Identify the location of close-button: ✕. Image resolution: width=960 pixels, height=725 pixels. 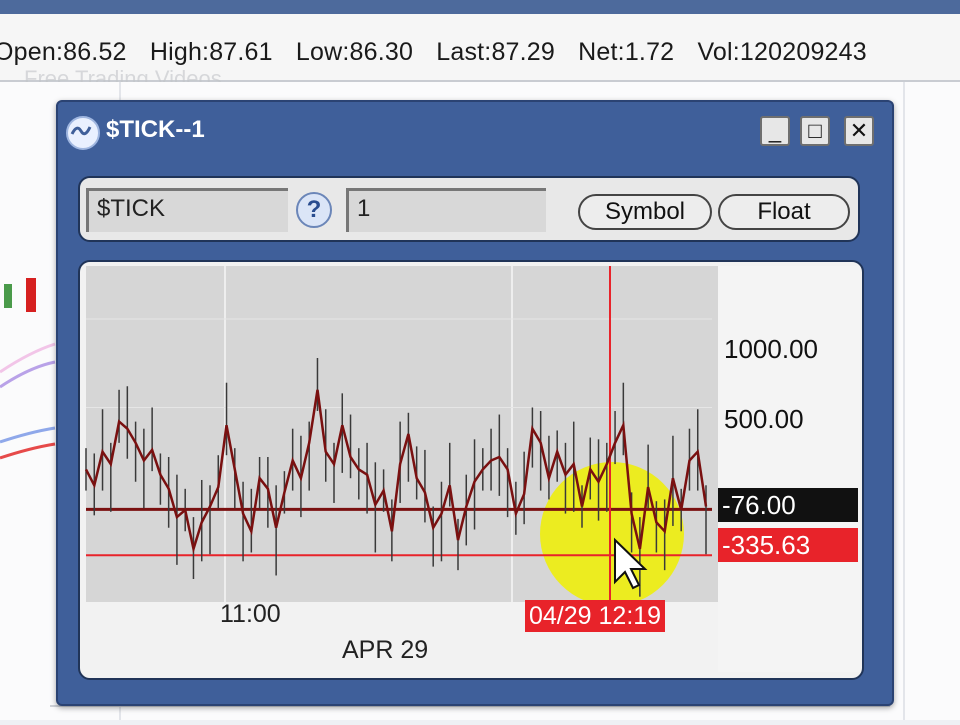
(859, 131).